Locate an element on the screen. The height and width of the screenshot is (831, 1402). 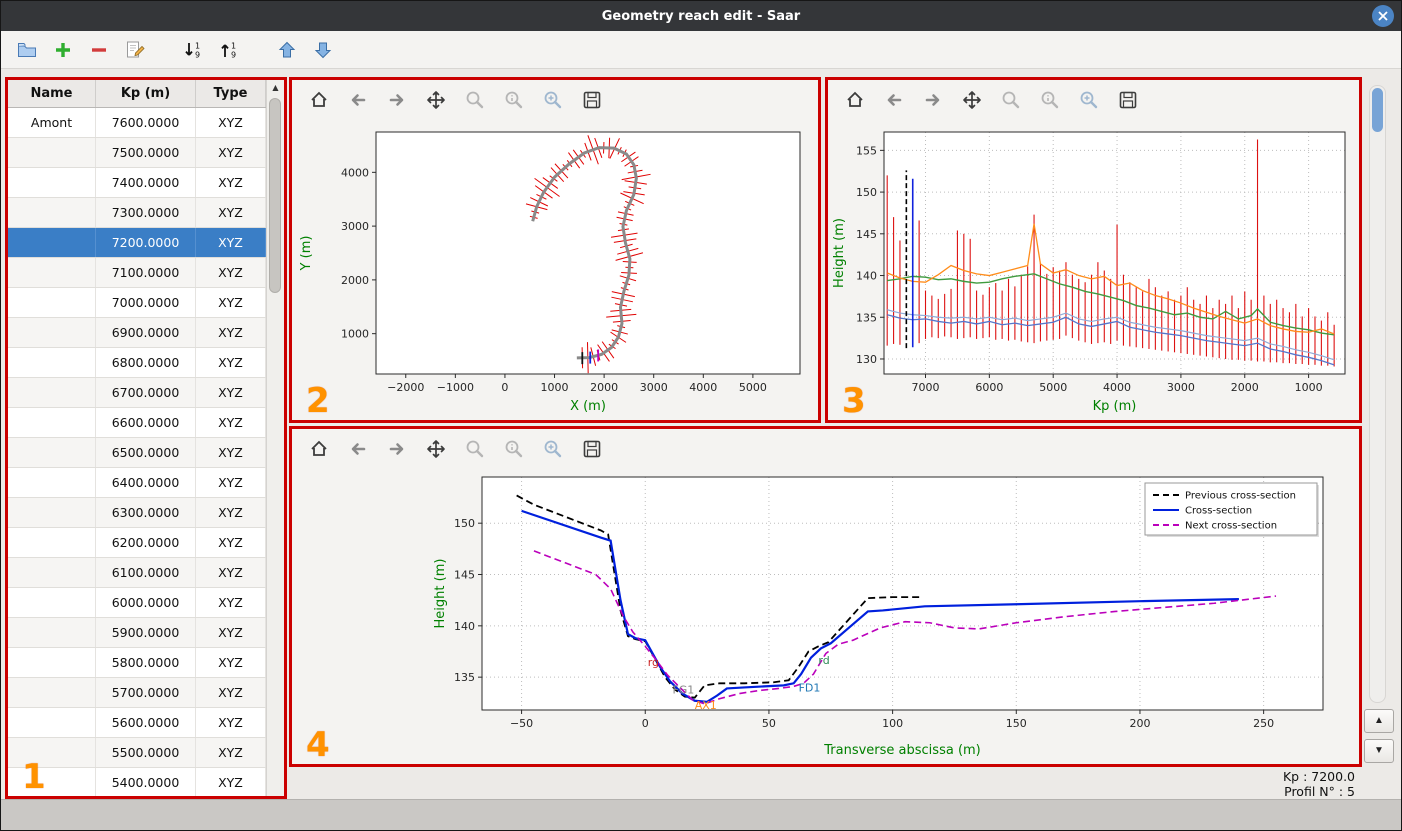
table-row: 6100.0000 XYZ is located at coordinates (137, 573).